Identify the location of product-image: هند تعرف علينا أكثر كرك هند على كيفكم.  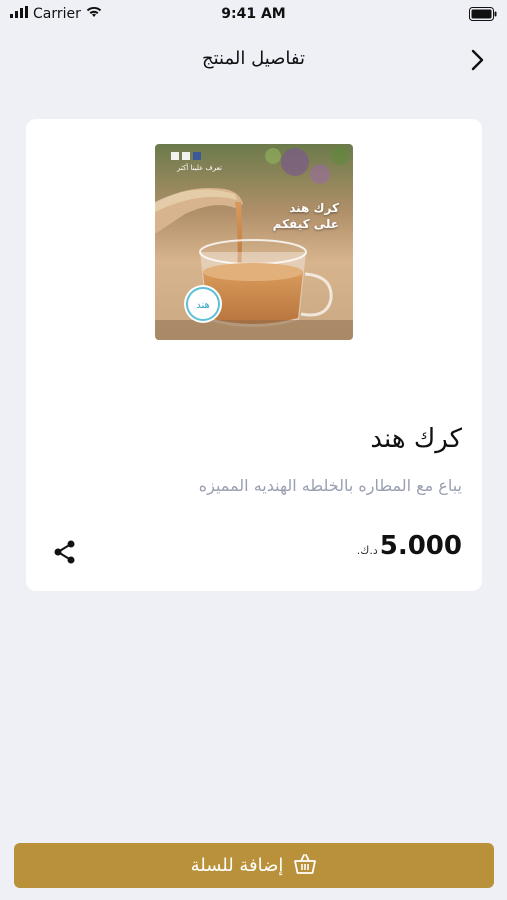
(254, 242).